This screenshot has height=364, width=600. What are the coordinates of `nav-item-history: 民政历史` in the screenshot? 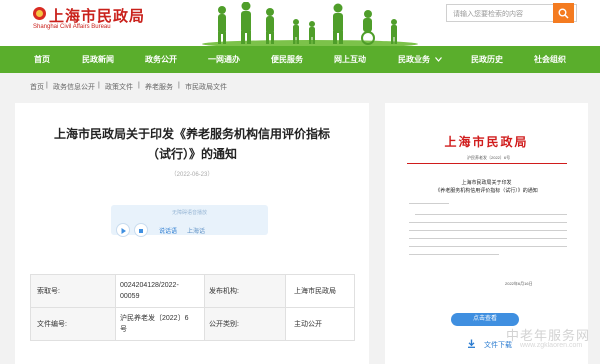 It's located at (487, 59).